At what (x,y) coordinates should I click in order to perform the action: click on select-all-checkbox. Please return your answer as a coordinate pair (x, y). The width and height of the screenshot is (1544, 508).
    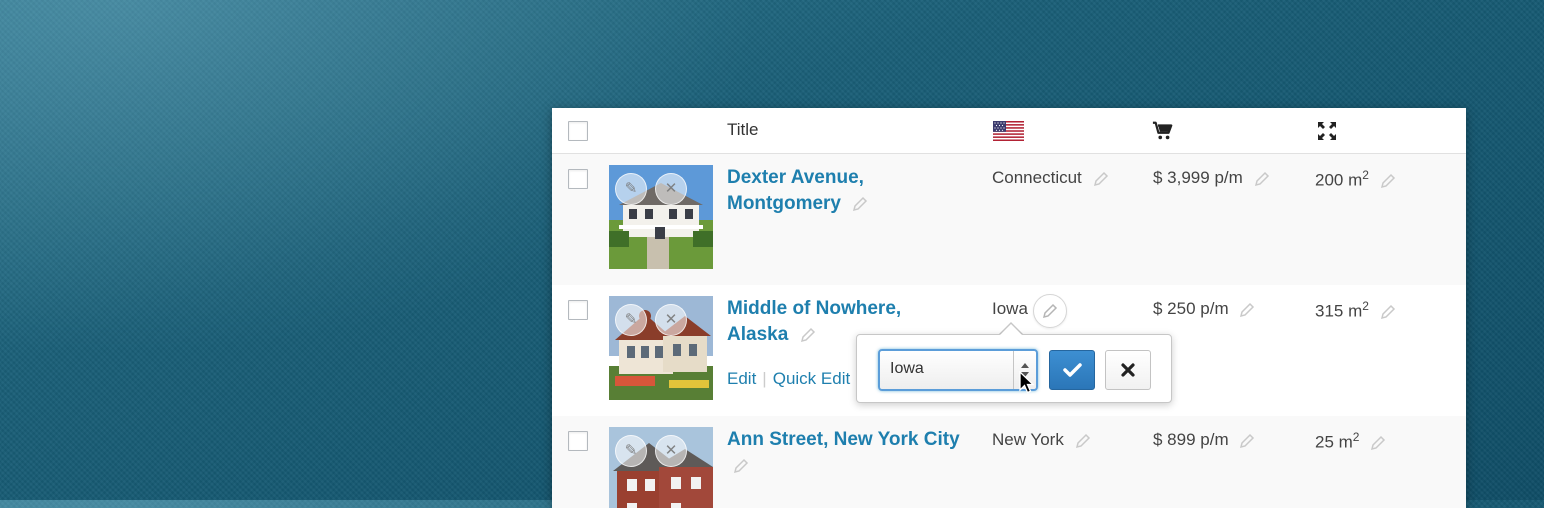
    Looking at the image, I should click on (578, 131).